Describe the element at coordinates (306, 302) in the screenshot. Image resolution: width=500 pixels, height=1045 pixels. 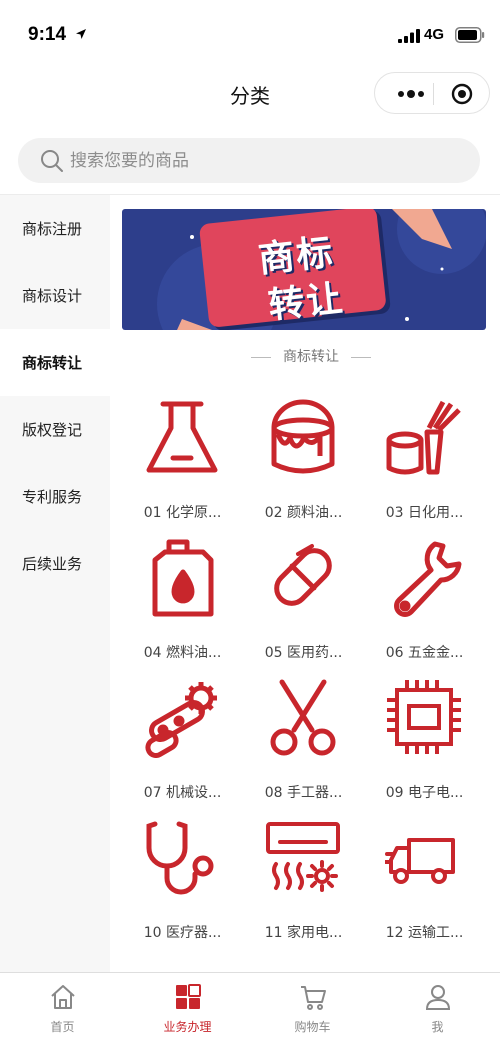
I see `banner-title-line2: 转让` at that location.